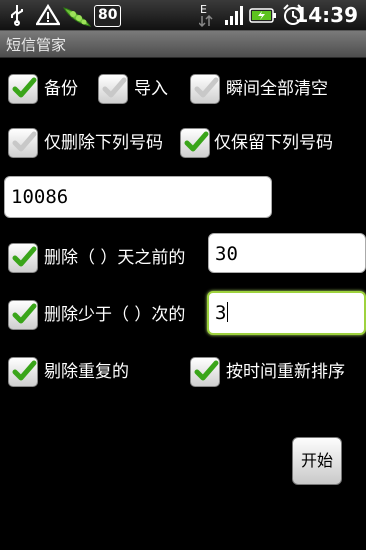 Image resolution: width=366 pixels, height=550 pixels. I want to click on import-label: 导入, so click(151, 89).